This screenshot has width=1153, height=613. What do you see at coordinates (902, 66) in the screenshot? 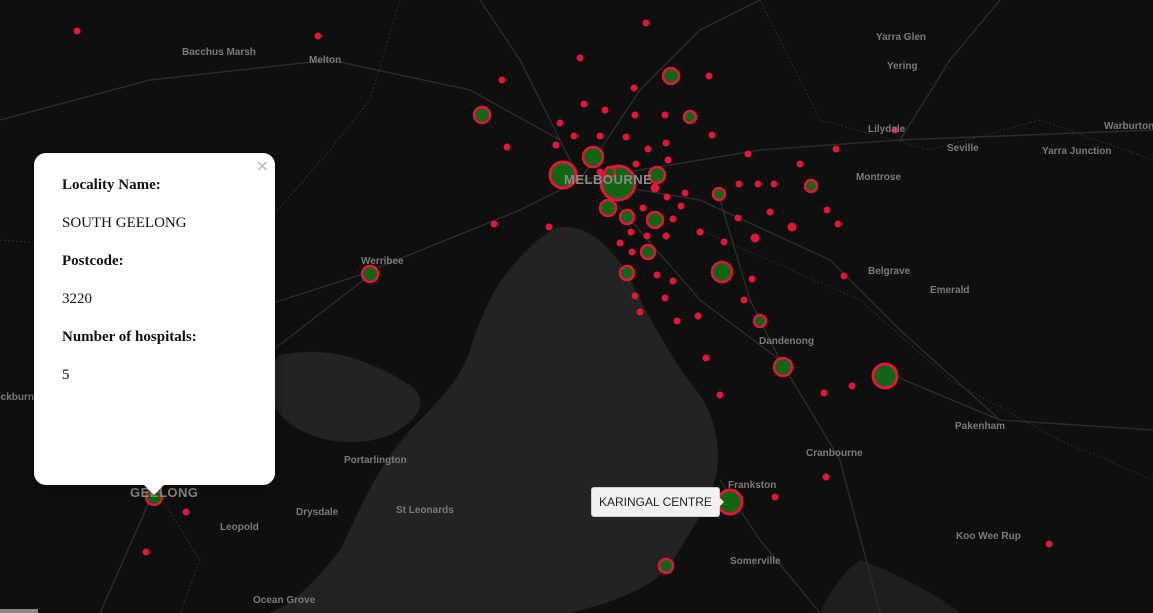
I see `place-label: Yering` at bounding box center [902, 66].